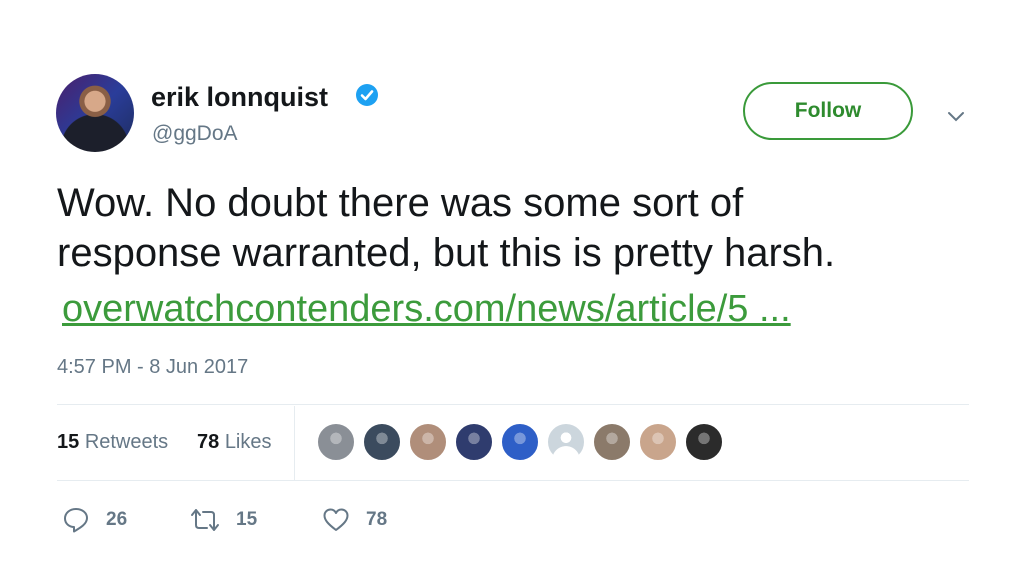 This screenshot has height=582, width=1024. Describe the element at coordinates (195, 134) in the screenshot. I see `author-handle: @ggDoA` at that location.